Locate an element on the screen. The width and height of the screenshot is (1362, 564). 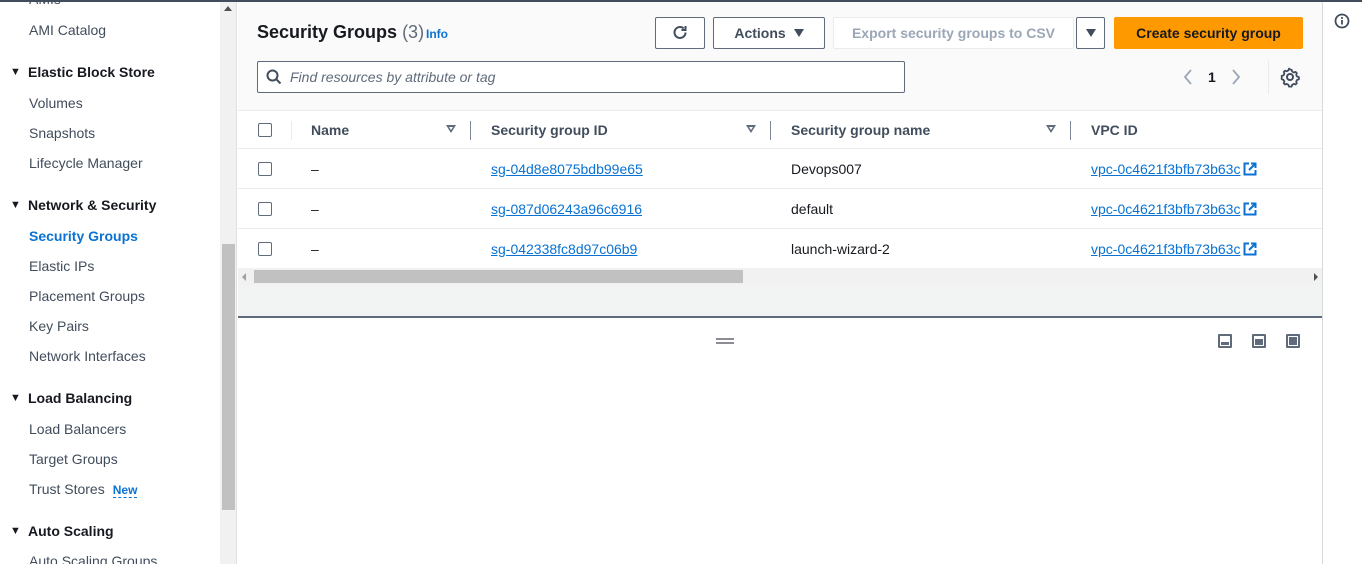
sidebar-item-network-interfaces: Network Interfaces is located at coordinates (87, 356).